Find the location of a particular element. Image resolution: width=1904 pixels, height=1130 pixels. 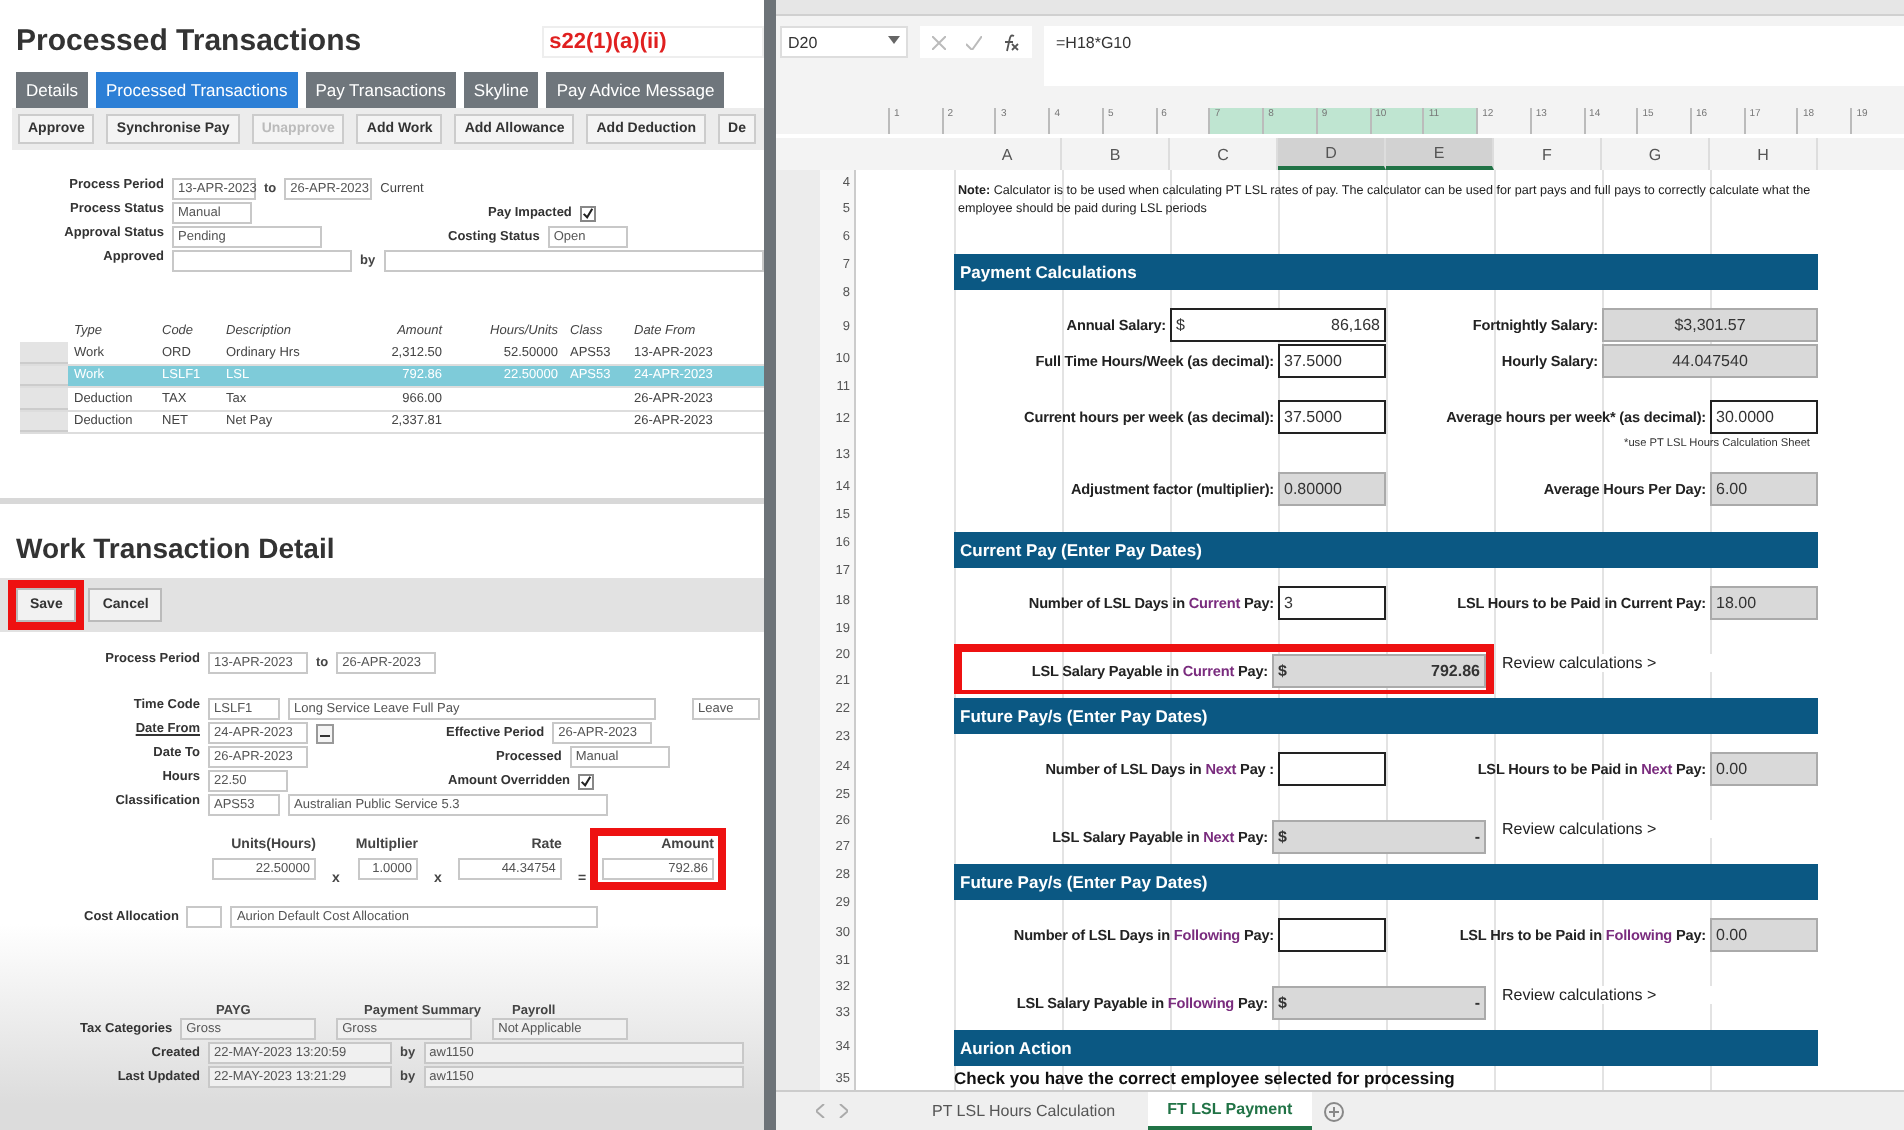

previous-sheet-icon is located at coordinates (821, 1111).